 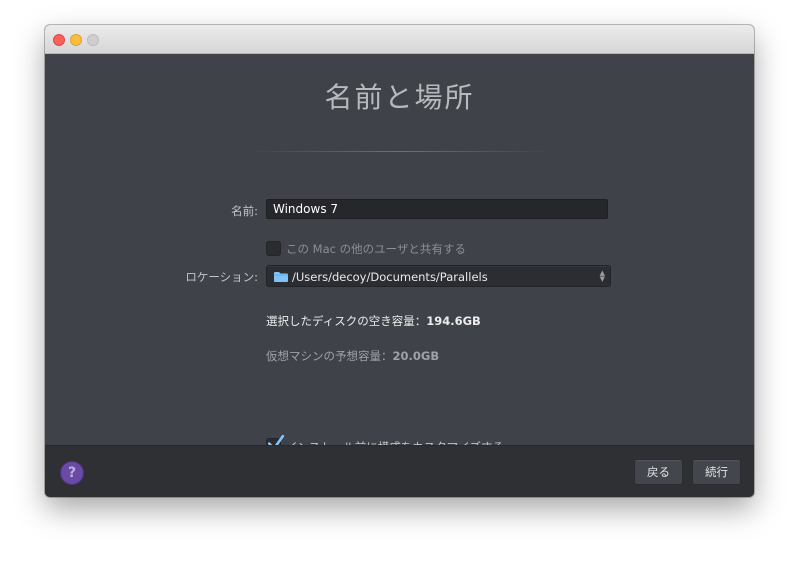 I want to click on page-title: 名前と場所, so click(x=399, y=97).